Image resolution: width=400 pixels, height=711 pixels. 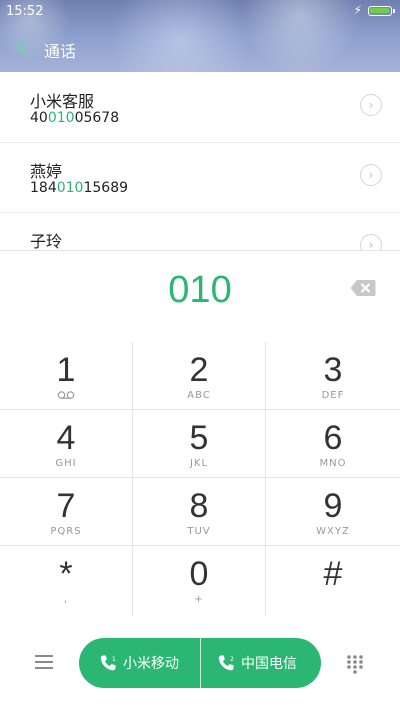 What do you see at coordinates (200, 231) in the screenshot?
I see `contact-item: 子玲 ›` at bounding box center [200, 231].